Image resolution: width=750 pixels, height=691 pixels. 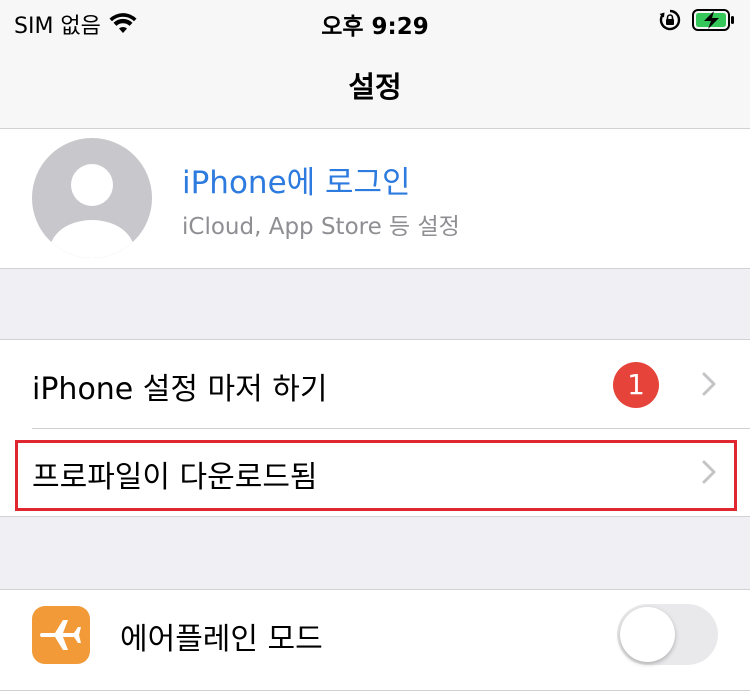 What do you see at coordinates (713, 20) in the screenshot?
I see `battery-charging-icon` at bounding box center [713, 20].